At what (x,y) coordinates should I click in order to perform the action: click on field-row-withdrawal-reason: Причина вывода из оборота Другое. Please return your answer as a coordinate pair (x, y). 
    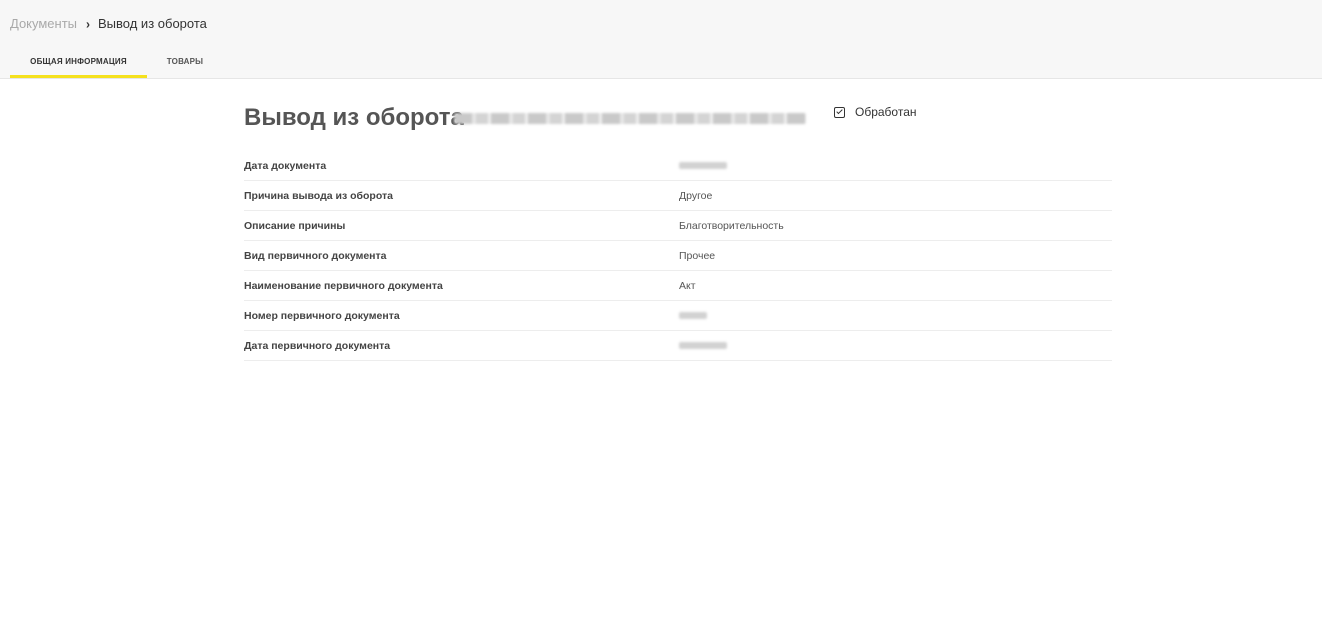
    Looking at the image, I should click on (678, 196).